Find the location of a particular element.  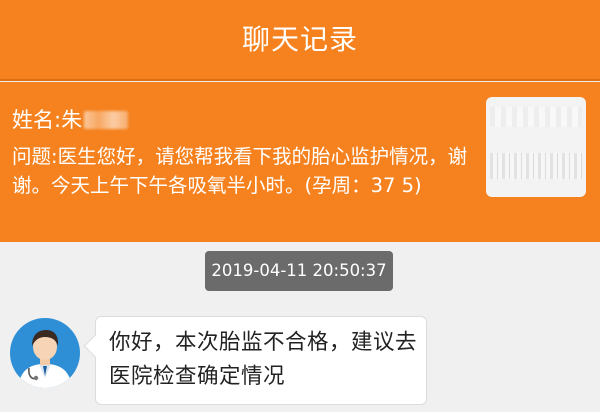

thumbnail-chart-trace is located at coordinates (536, 117).